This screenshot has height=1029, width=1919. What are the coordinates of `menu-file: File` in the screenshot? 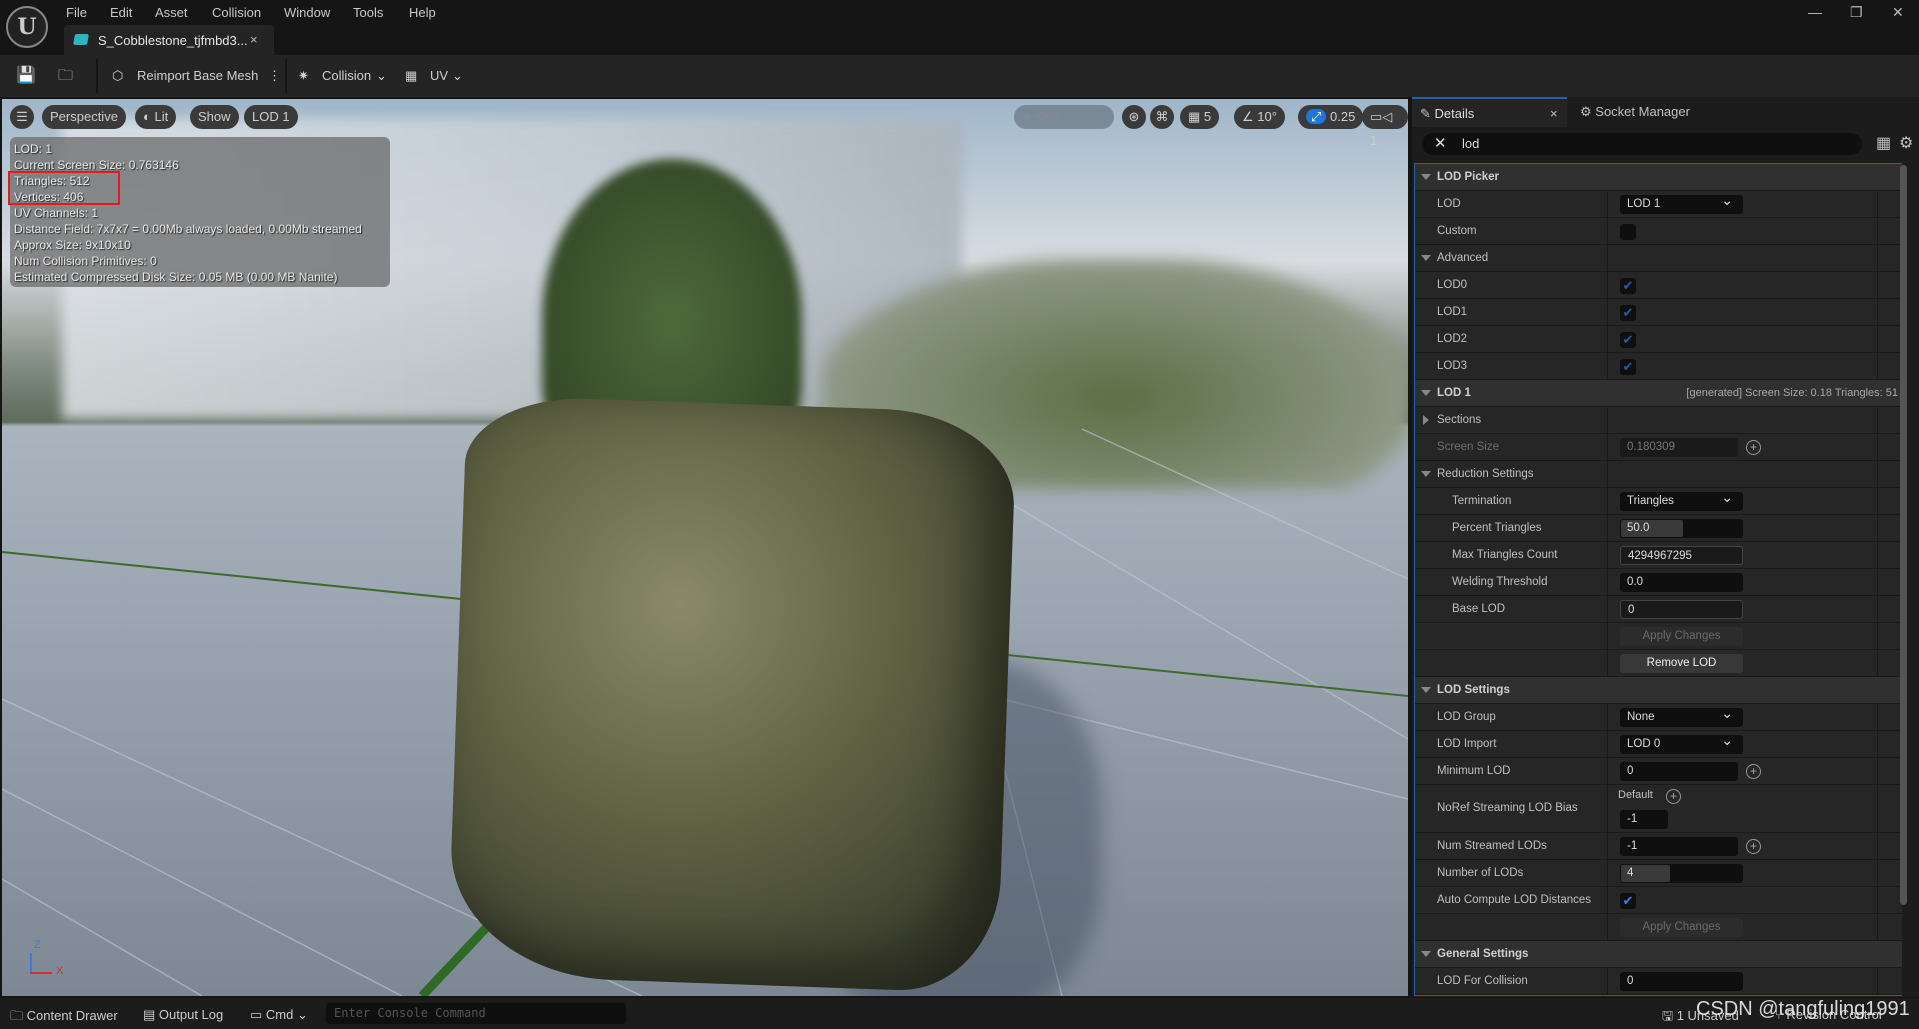 It's located at (76, 12).